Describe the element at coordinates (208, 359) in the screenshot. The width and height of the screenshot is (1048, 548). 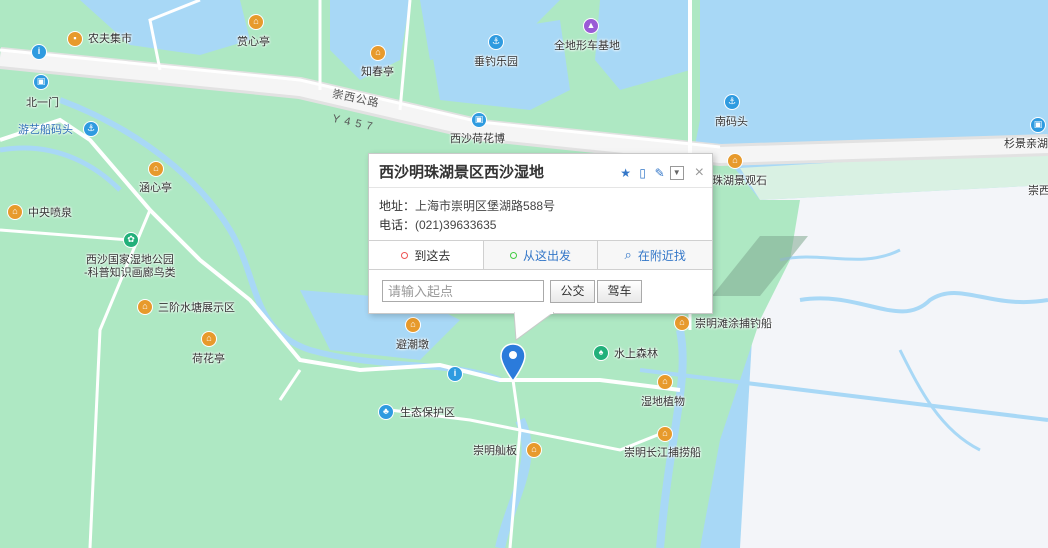
I see `poi-label-hehua: 荷花亭` at that location.